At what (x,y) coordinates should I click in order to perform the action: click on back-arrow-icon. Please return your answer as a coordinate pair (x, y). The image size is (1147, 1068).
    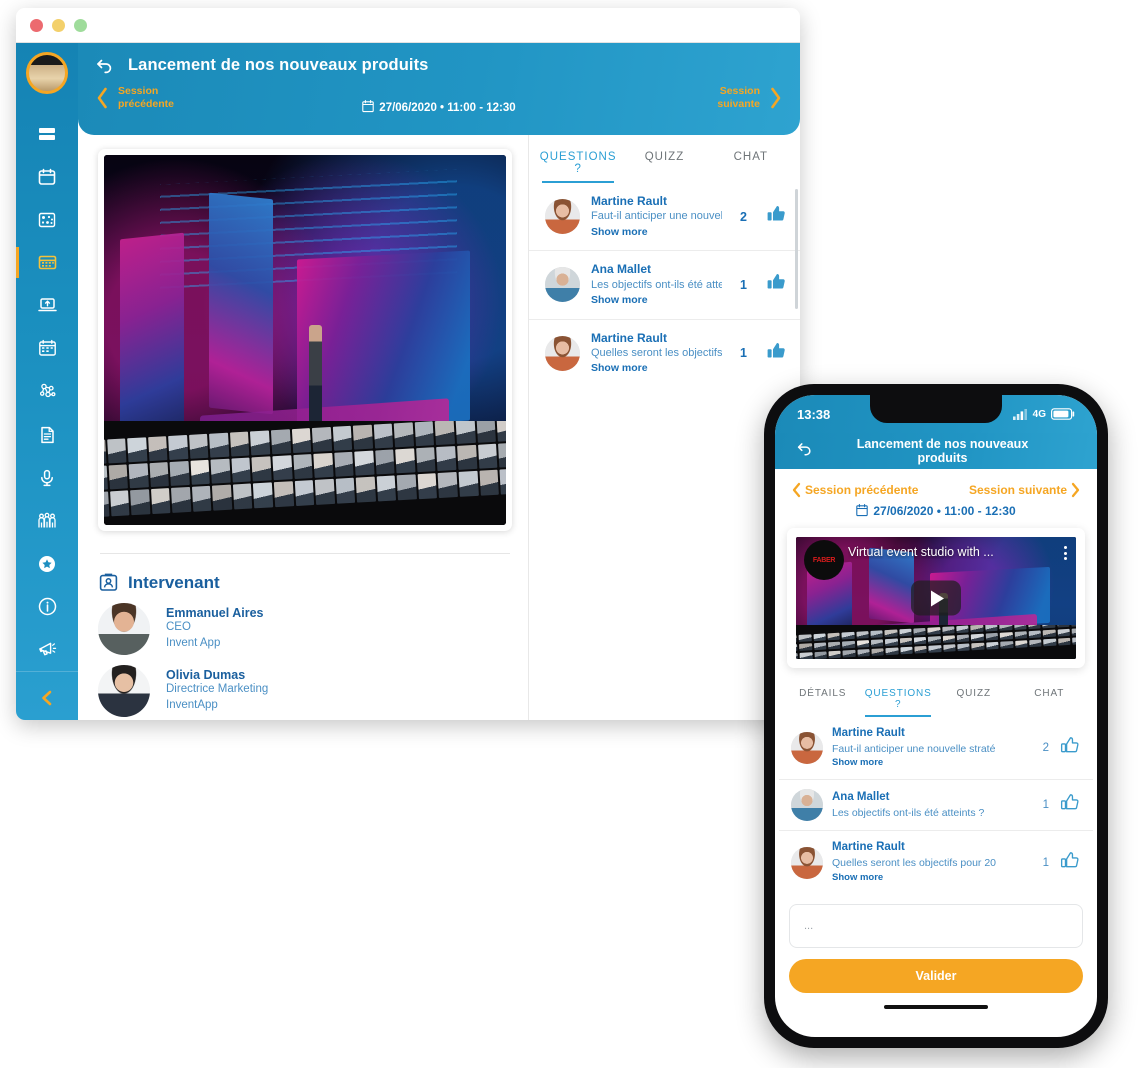
    Looking at the image, I should click on (804, 449).